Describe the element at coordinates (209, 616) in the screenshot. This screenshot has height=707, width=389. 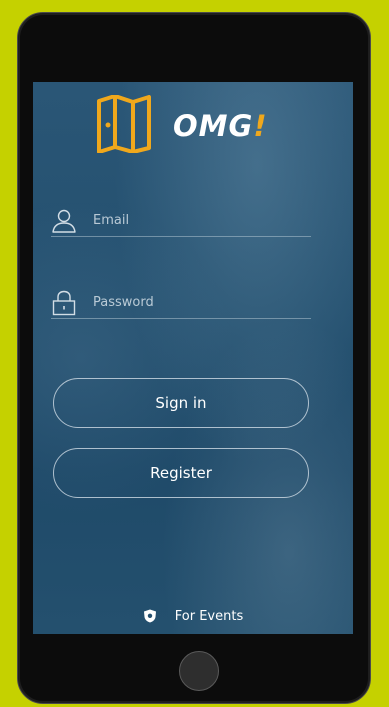
I see `for-events-label: For Events` at that location.